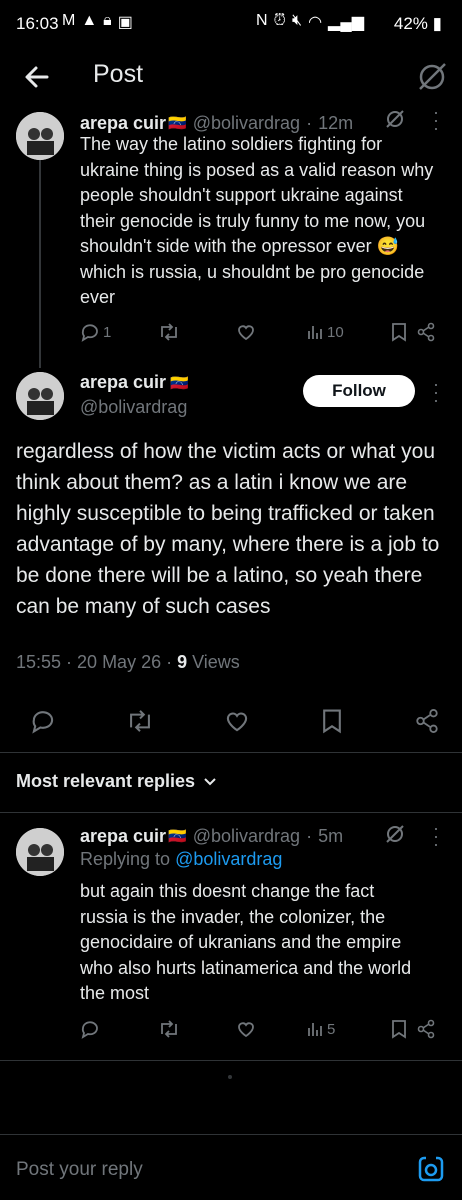 Image resolution: width=462 pixels, height=1200 pixels. I want to click on chevron-down-icon, so click(210, 781).